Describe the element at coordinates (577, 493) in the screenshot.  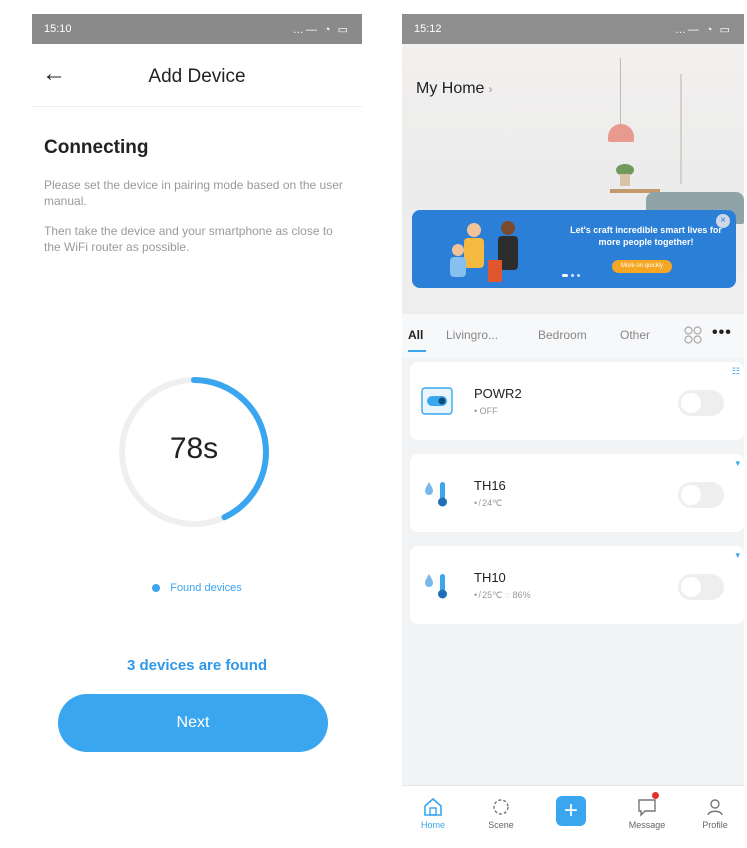
I see `device-card-th16: TH16 • ̸ 24℃ ▾` at that location.